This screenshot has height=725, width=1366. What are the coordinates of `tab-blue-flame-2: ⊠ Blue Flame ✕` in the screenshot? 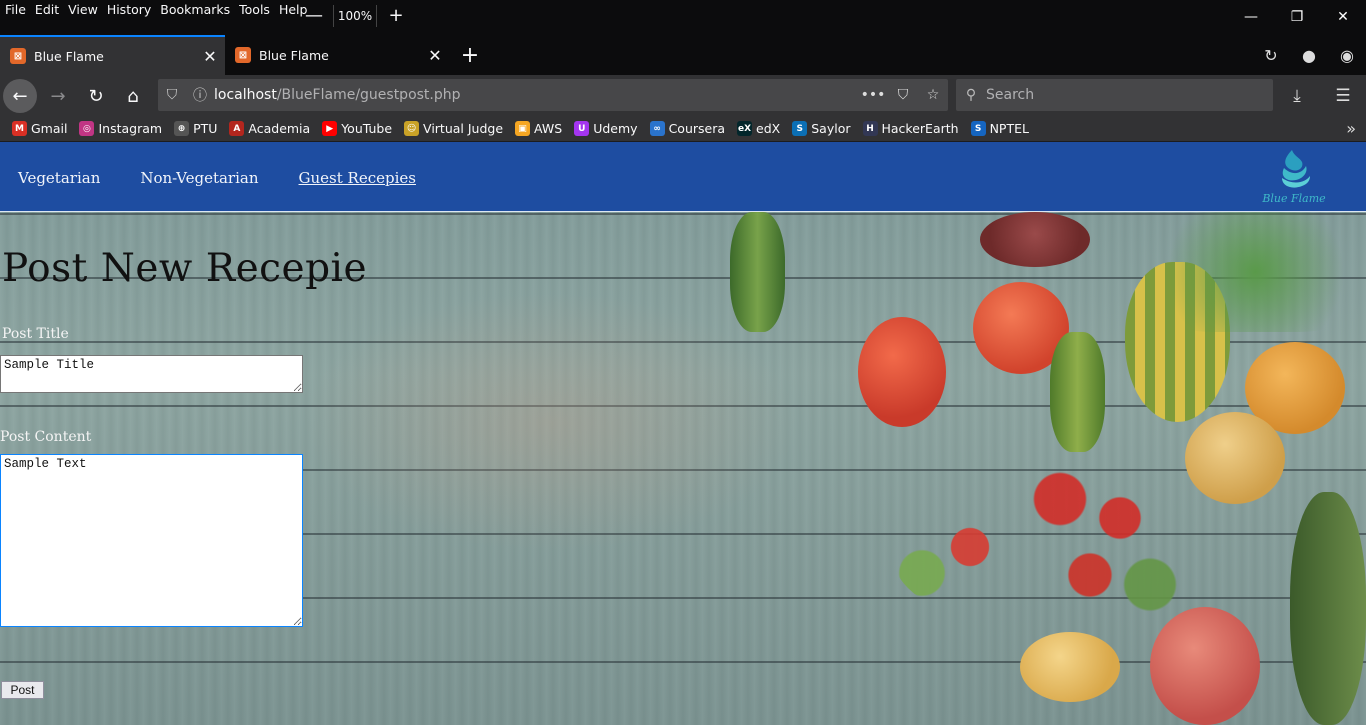 It's located at (337, 55).